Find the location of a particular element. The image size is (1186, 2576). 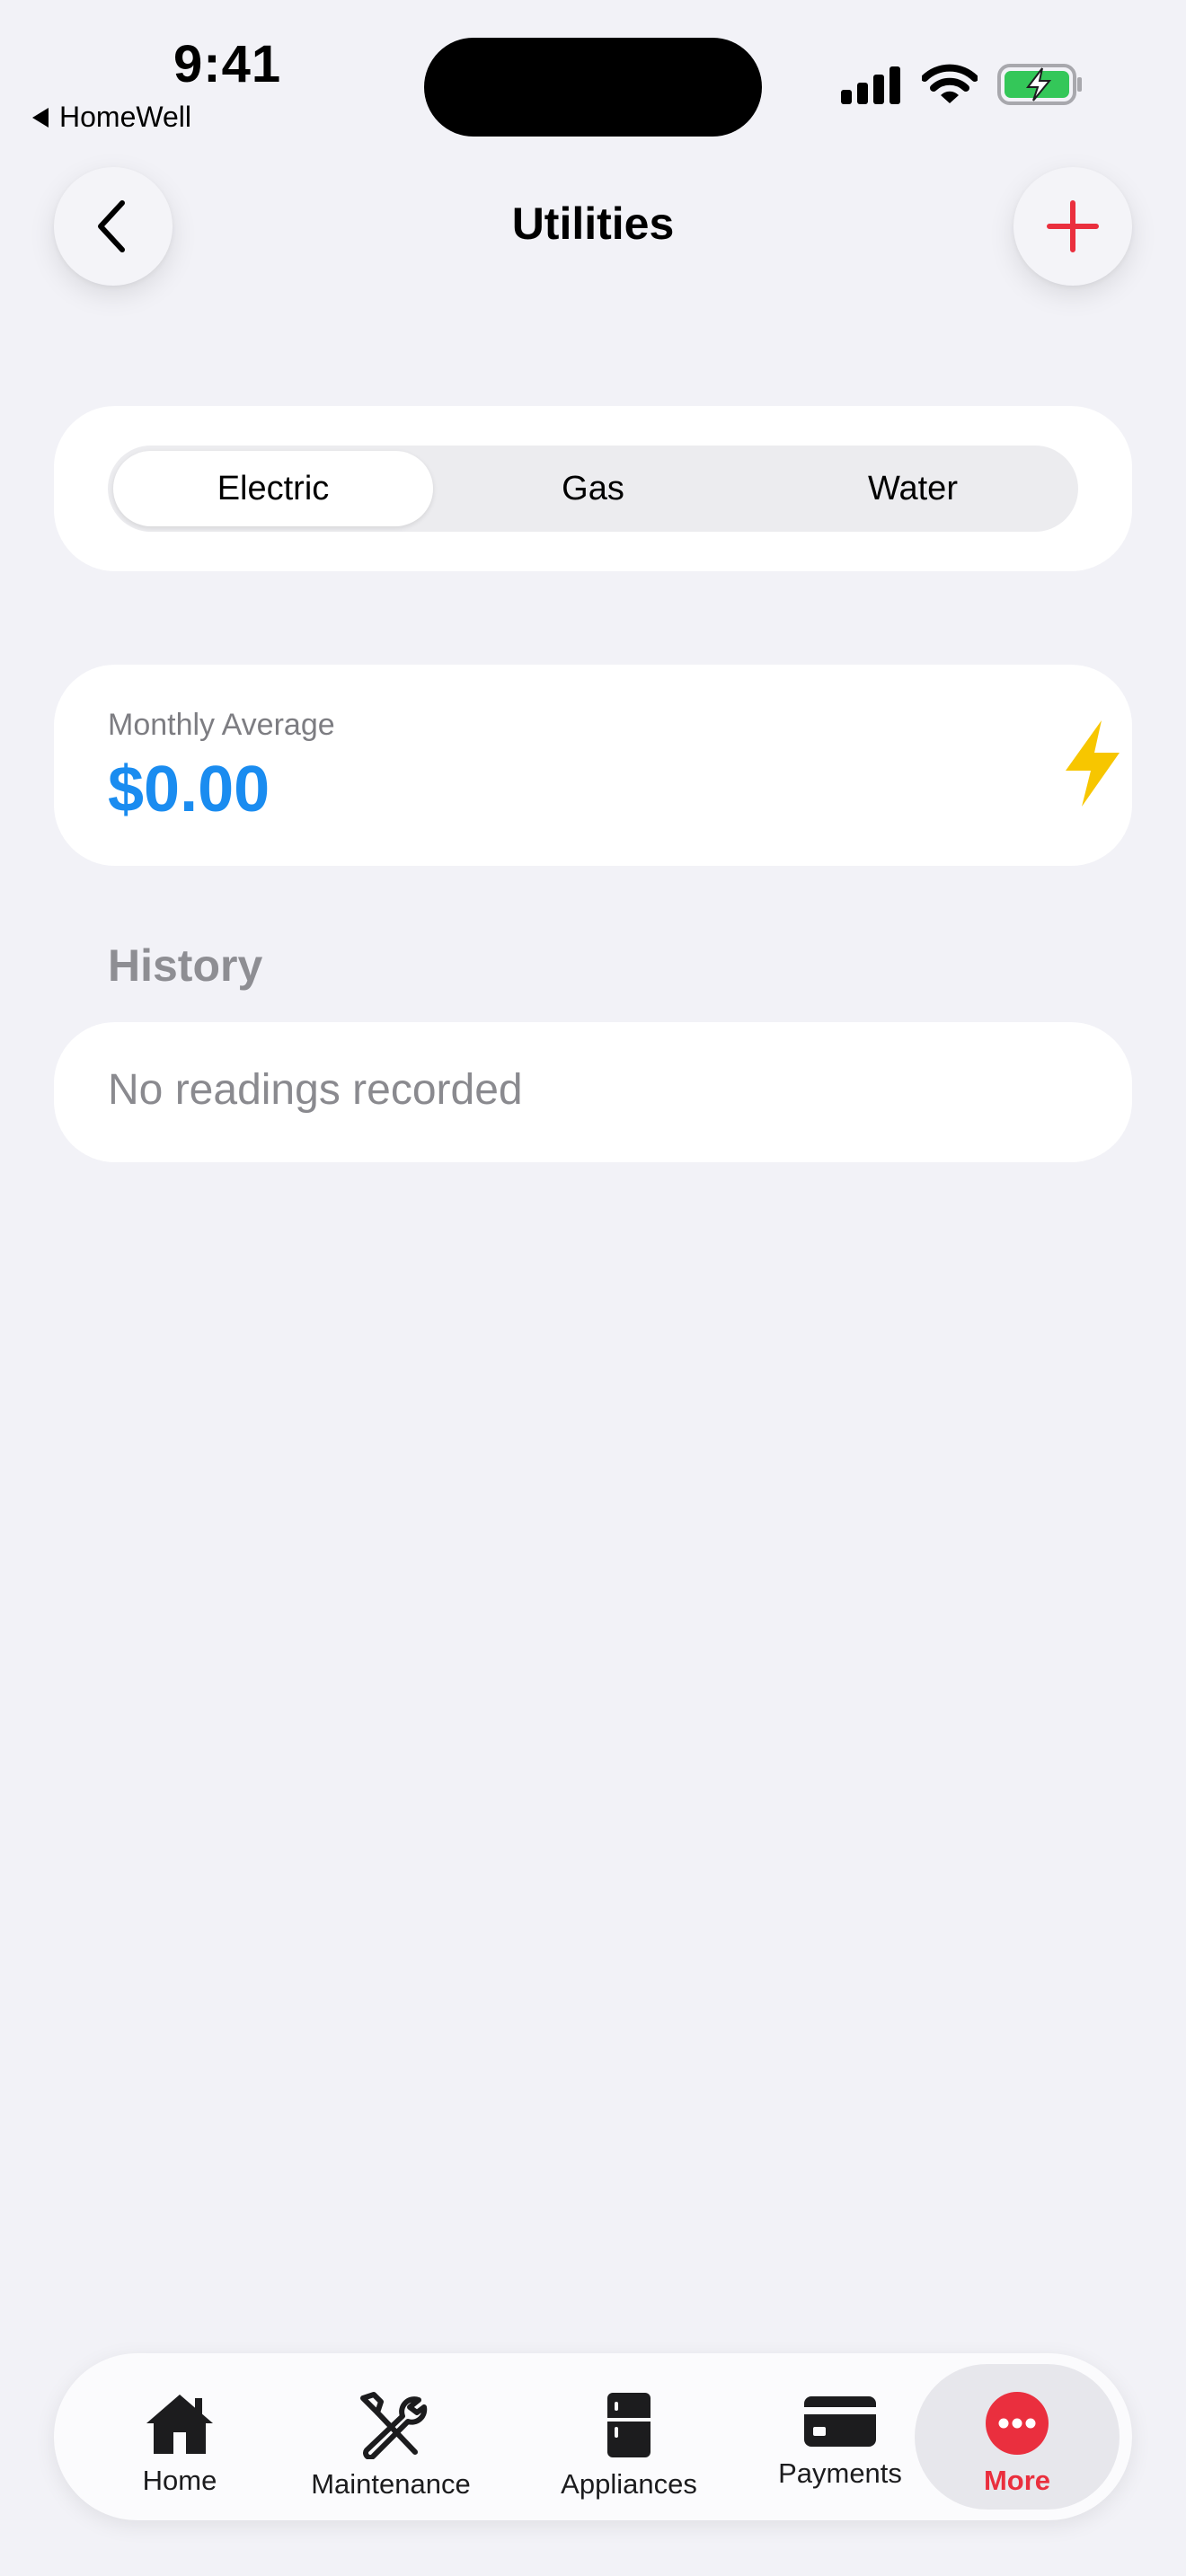

lightning-bolt-icon is located at coordinates (1093, 763).